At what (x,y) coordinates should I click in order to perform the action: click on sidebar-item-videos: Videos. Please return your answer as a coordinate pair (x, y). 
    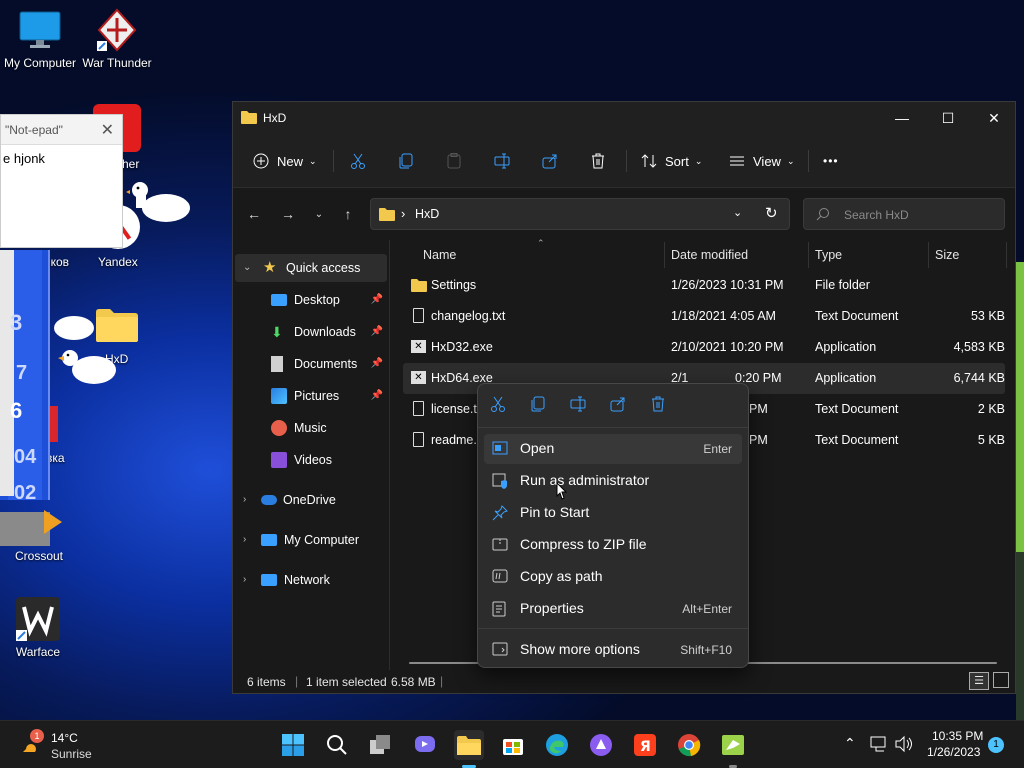
    Looking at the image, I should click on (311, 460).